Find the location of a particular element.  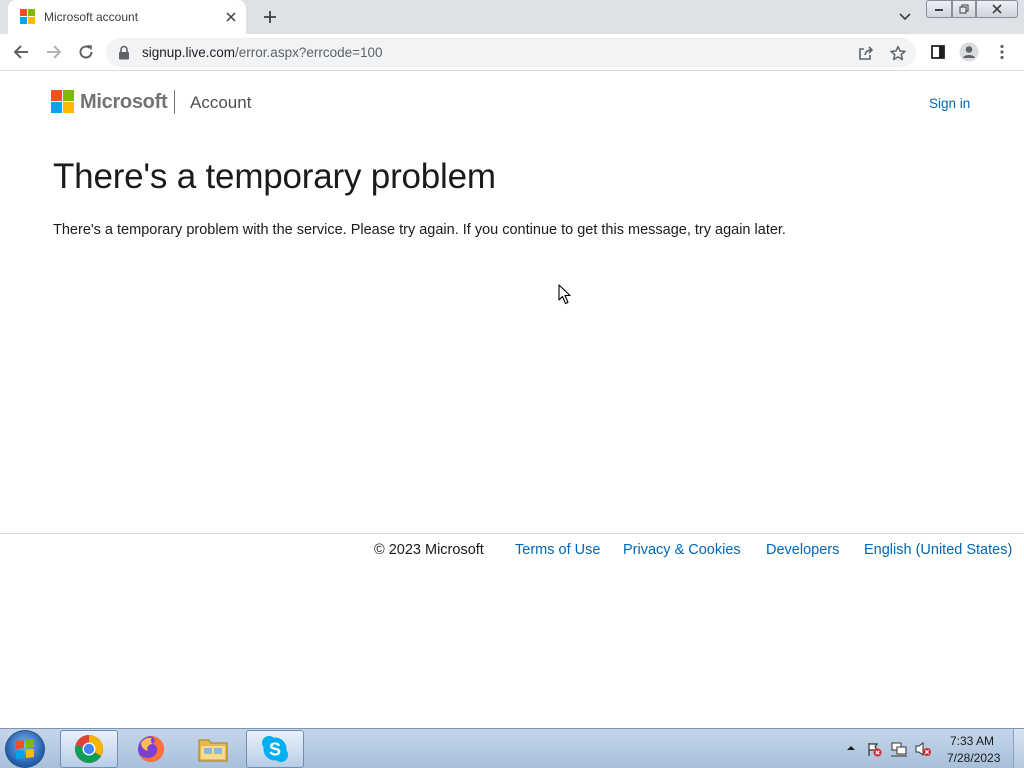

show-hidden-icons-icon is located at coordinates (851, 749).